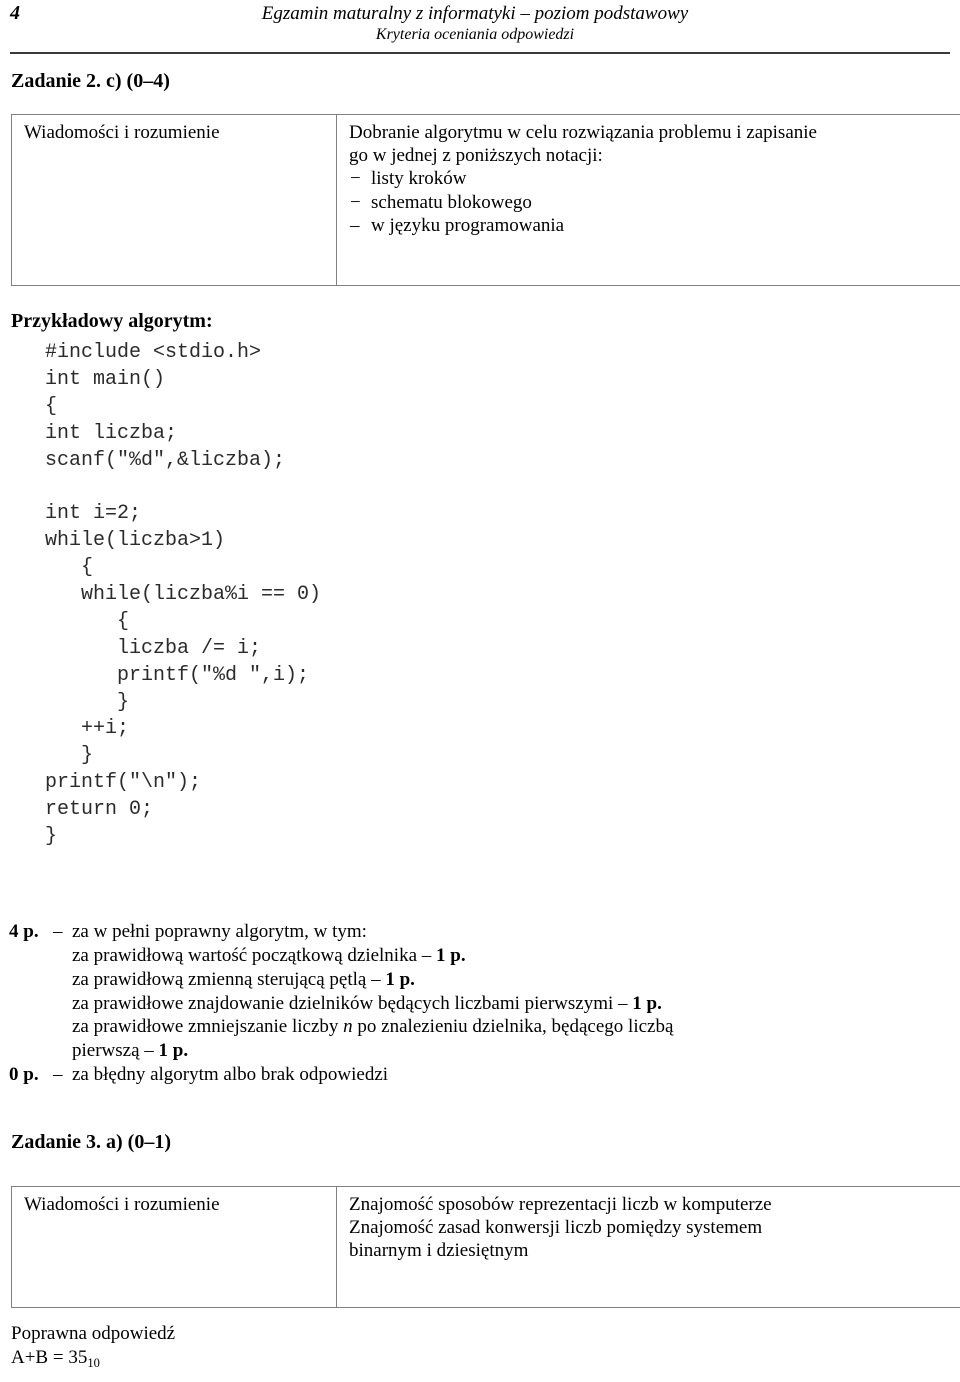 This screenshot has width=960, height=1382. What do you see at coordinates (219, 931) in the screenshot?
I see `score-criterion-text: za w pełni poprawny algorytm, w tym:` at bounding box center [219, 931].